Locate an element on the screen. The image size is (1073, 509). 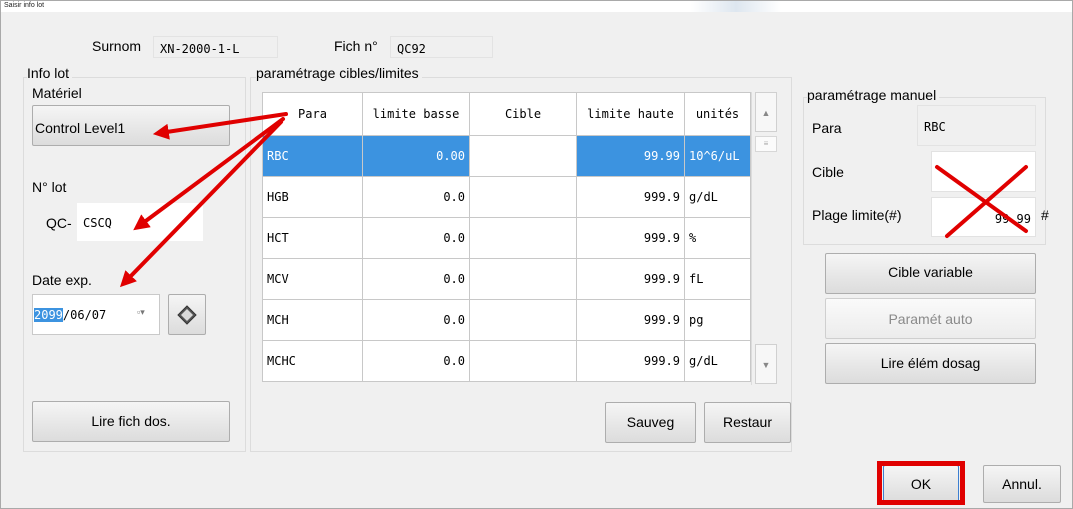
scroll-down-icon: ▼ is located at coordinates (766, 364).